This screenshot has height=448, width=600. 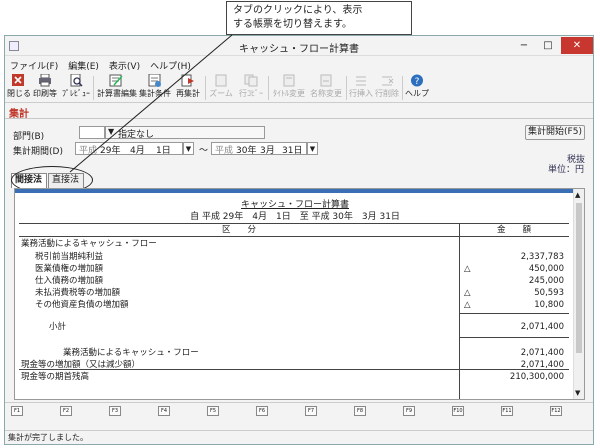 What do you see at coordinates (221, 80) in the screenshot?
I see `zoom-icon` at bounding box center [221, 80].